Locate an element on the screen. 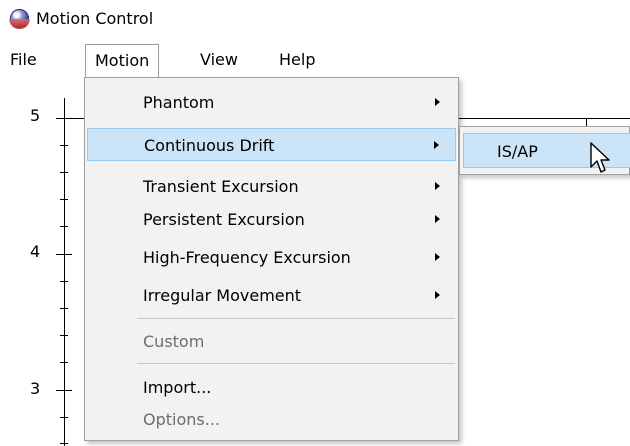 The height and width of the screenshot is (446, 630). menu-item-label: Persistent Excursion is located at coordinates (224, 219).